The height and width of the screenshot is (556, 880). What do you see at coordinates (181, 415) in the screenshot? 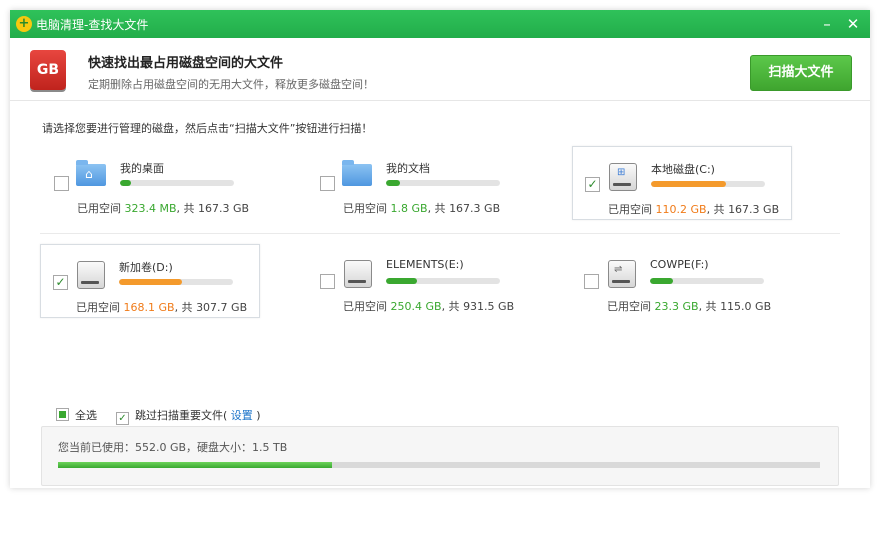
I see `skip-important-label: 跳过扫描重要文件(` at bounding box center [181, 415].